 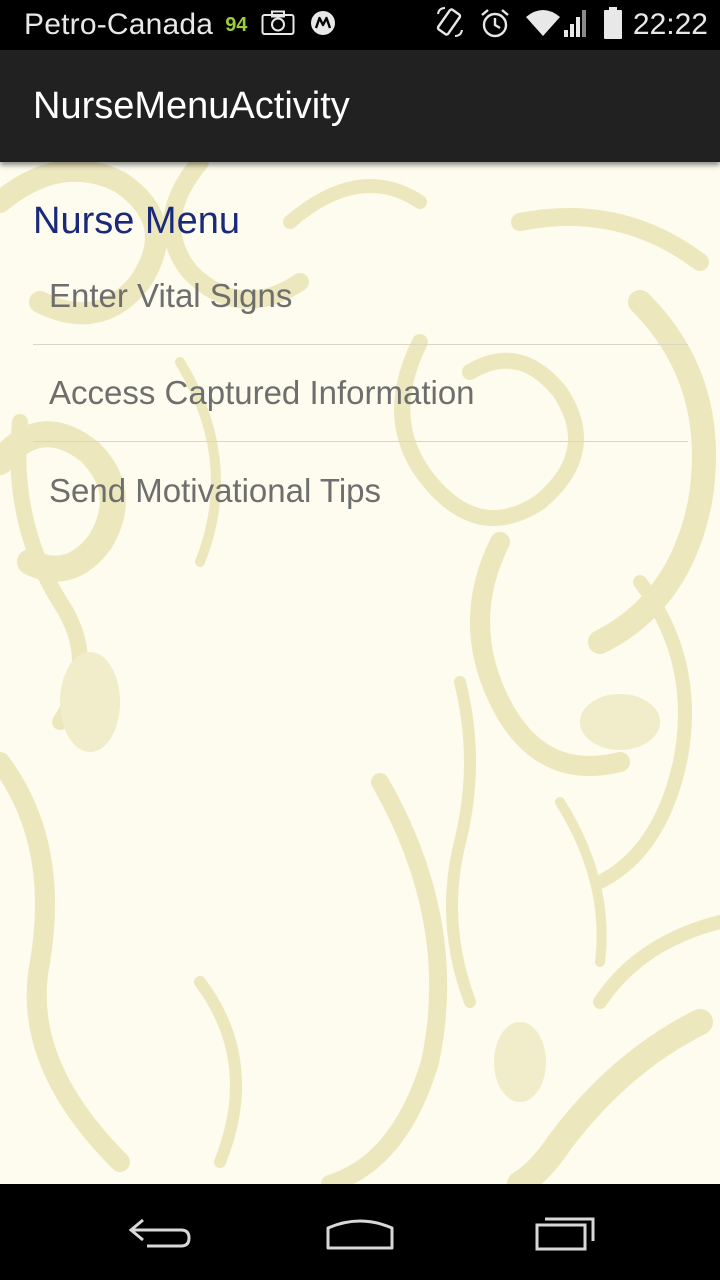 What do you see at coordinates (136, 221) in the screenshot?
I see `section-title: Nurse Menu` at bounding box center [136, 221].